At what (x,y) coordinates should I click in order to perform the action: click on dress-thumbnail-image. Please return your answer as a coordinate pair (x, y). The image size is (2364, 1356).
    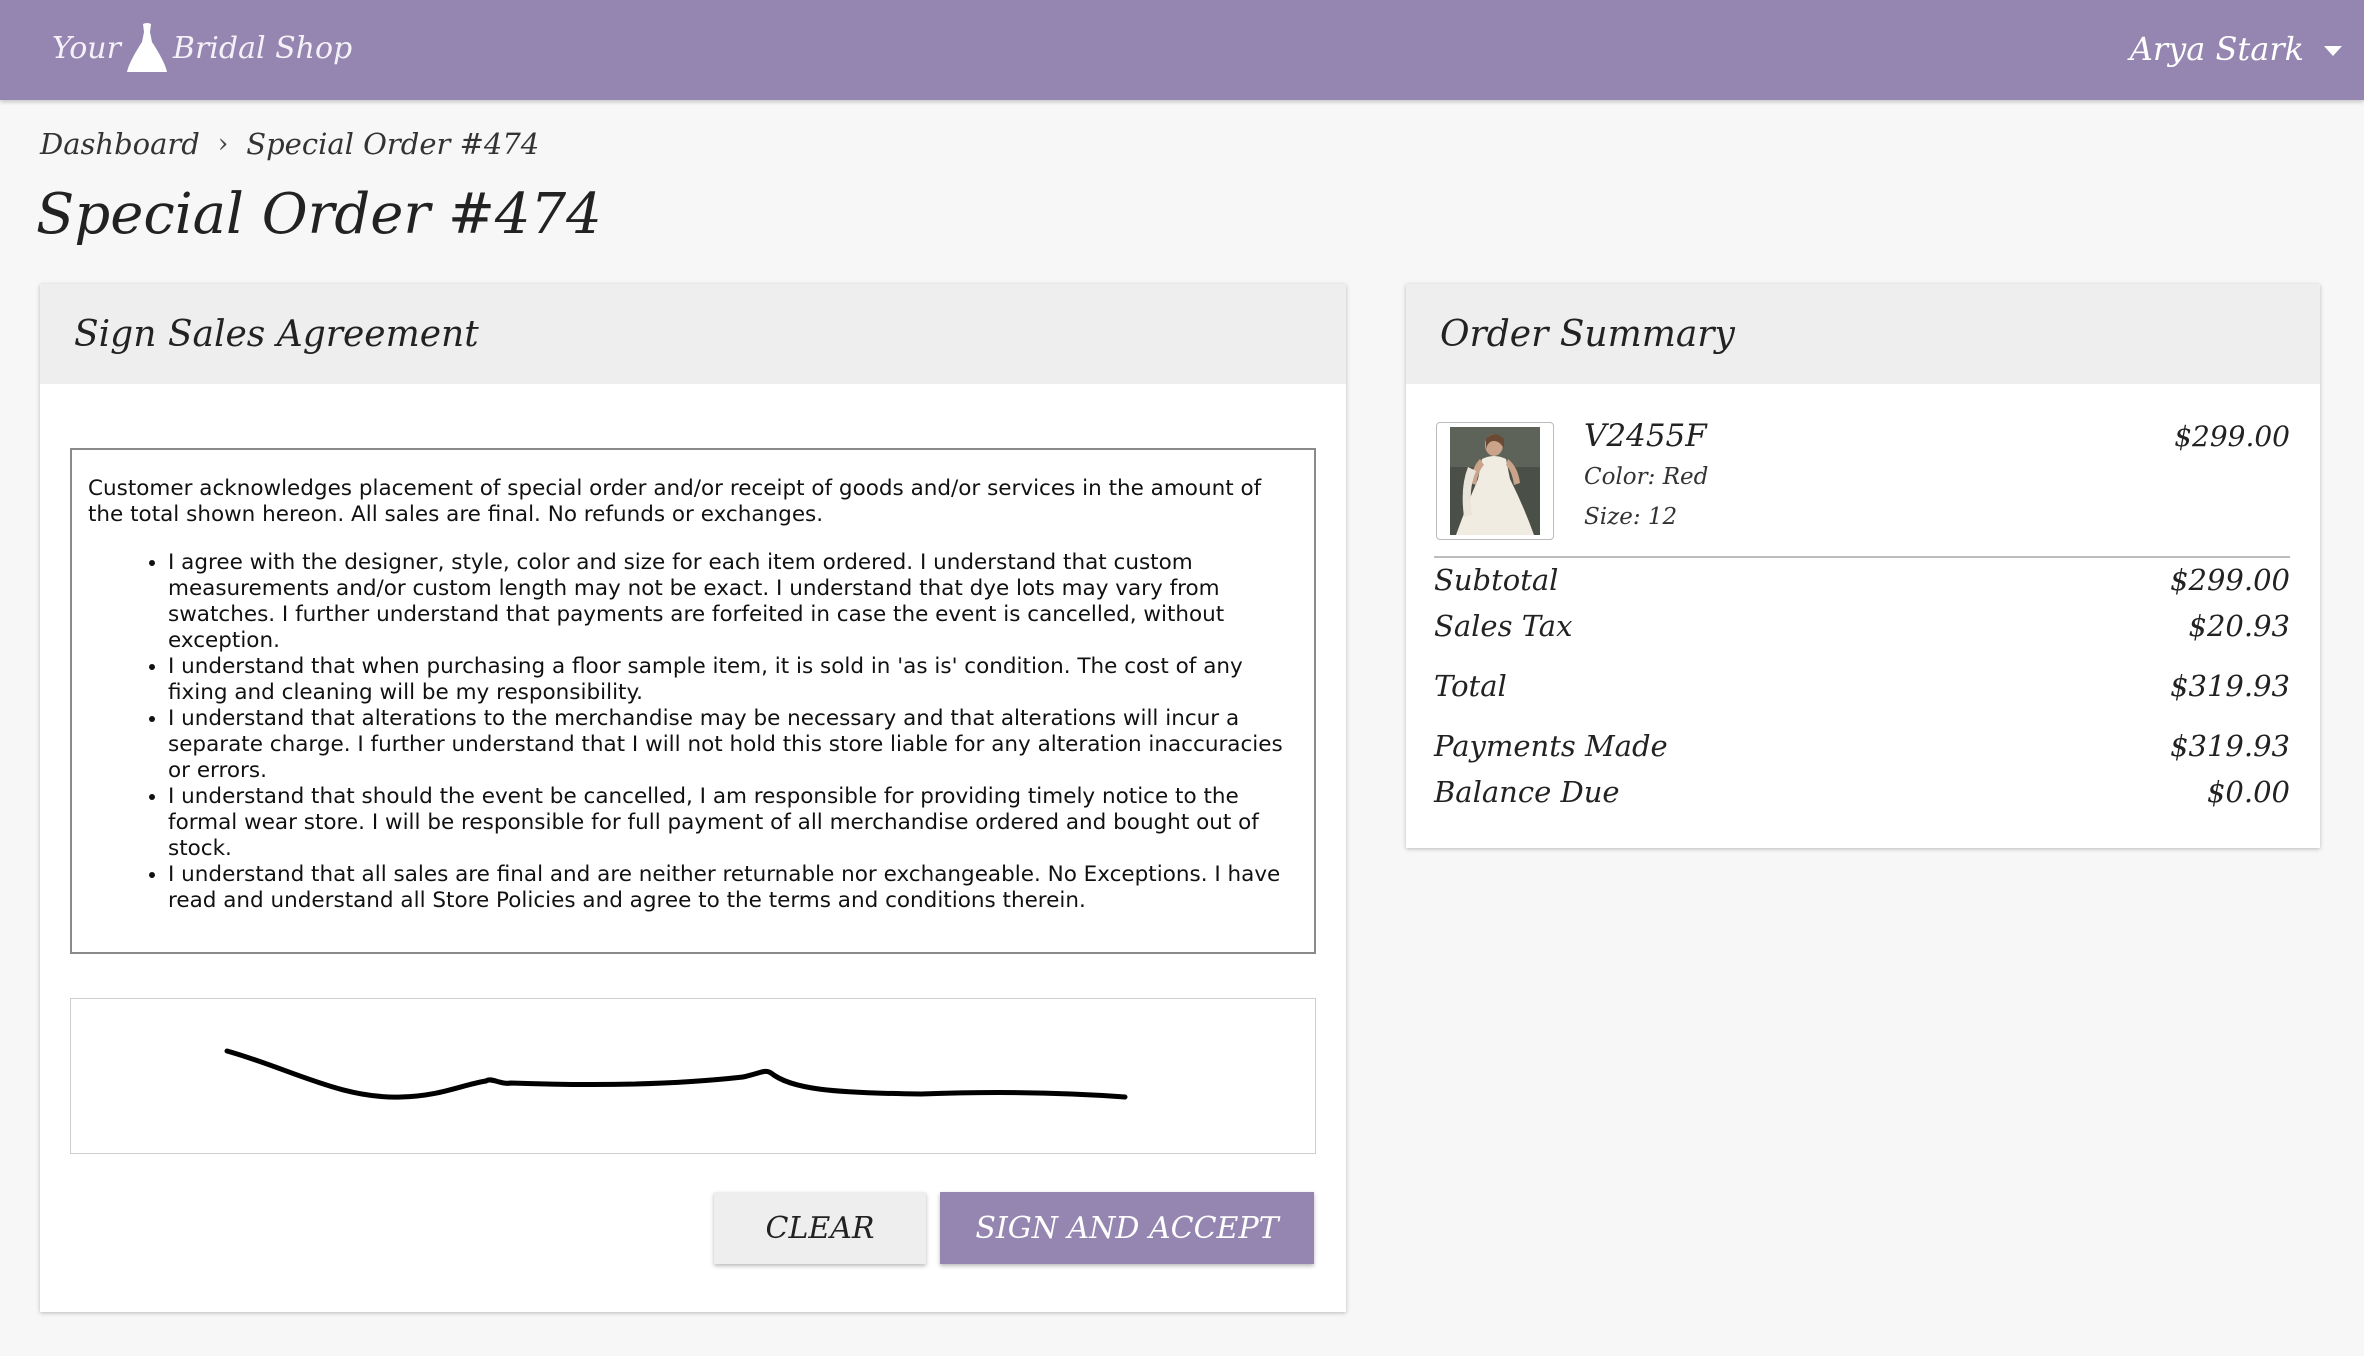
    Looking at the image, I should click on (1495, 481).